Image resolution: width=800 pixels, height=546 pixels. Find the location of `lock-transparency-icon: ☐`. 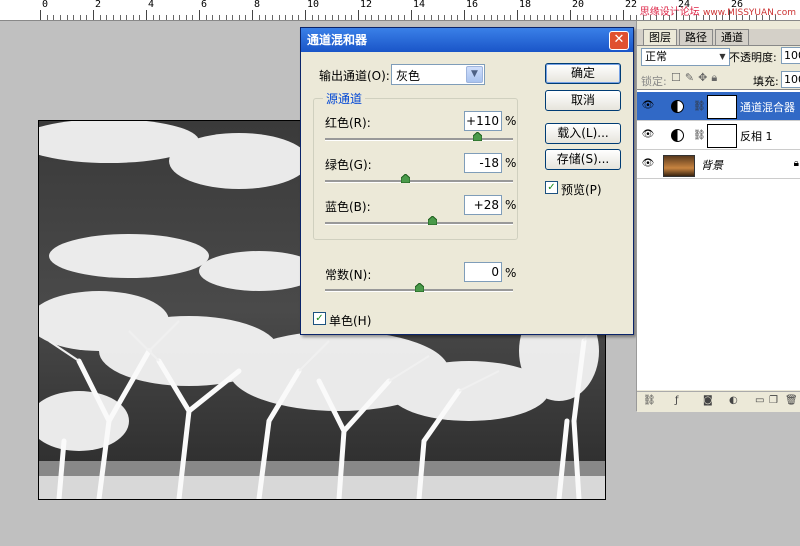

lock-transparency-icon: ☐ is located at coordinates (678, 77).